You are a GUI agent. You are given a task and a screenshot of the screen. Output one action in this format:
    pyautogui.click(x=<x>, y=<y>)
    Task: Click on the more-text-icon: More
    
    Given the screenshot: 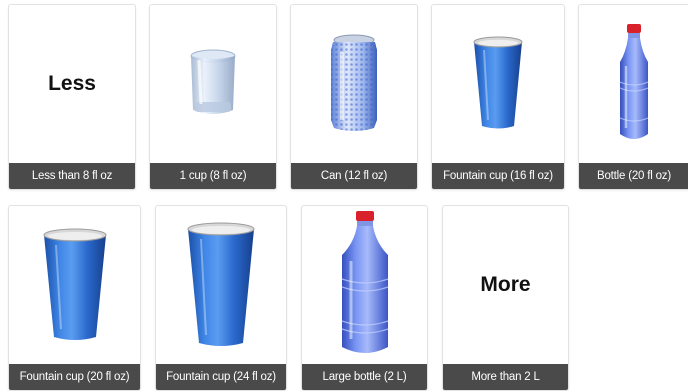 What is the action you would take?
    pyautogui.click(x=505, y=284)
    